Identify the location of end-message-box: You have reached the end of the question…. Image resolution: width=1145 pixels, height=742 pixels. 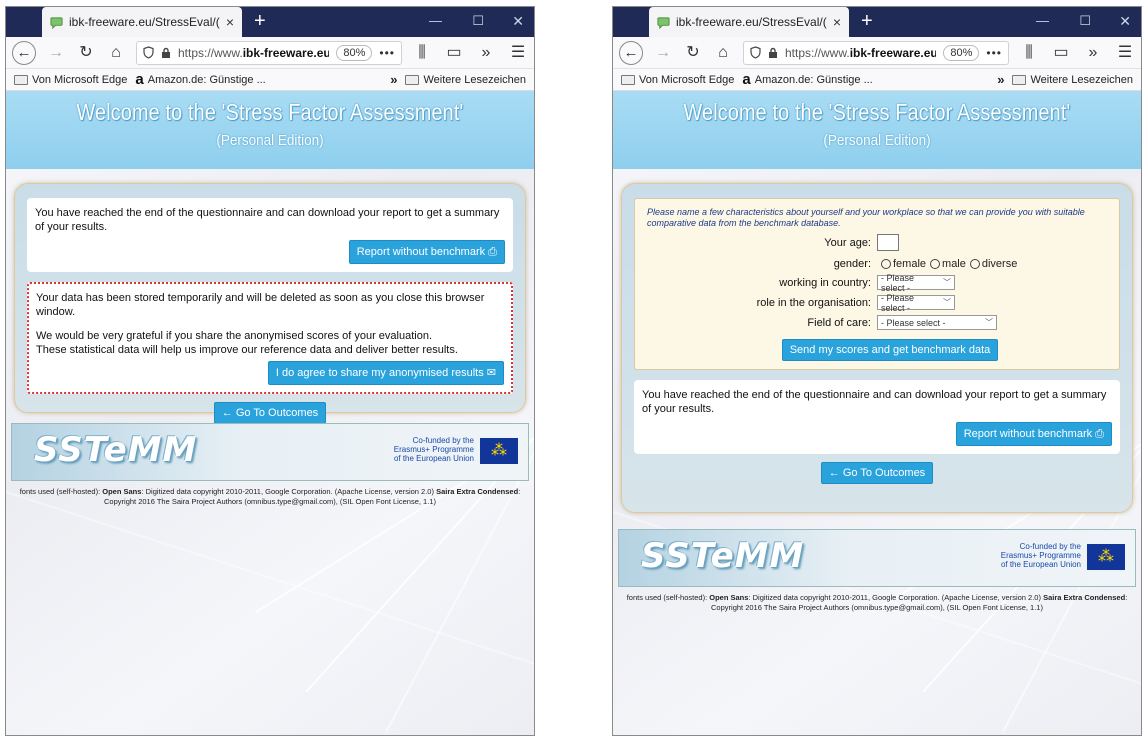
(270, 235).